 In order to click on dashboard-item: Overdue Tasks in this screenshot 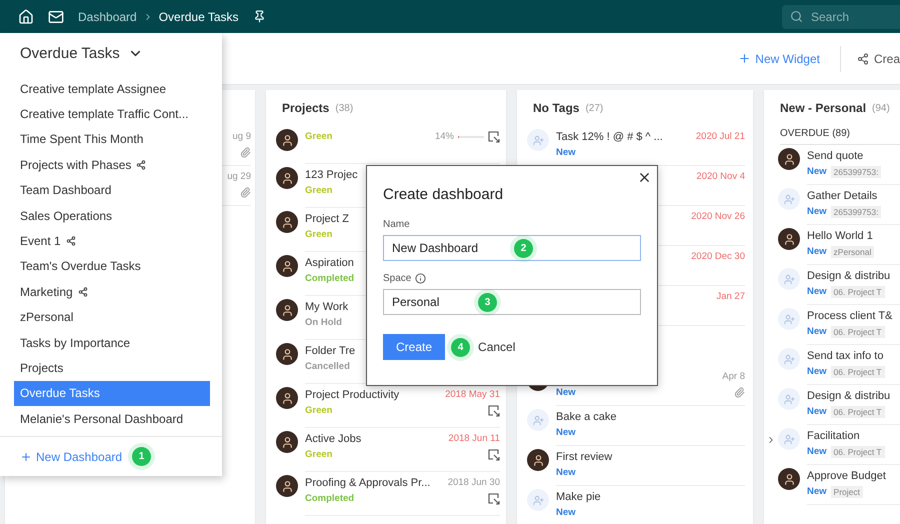, I will do `click(112, 393)`.